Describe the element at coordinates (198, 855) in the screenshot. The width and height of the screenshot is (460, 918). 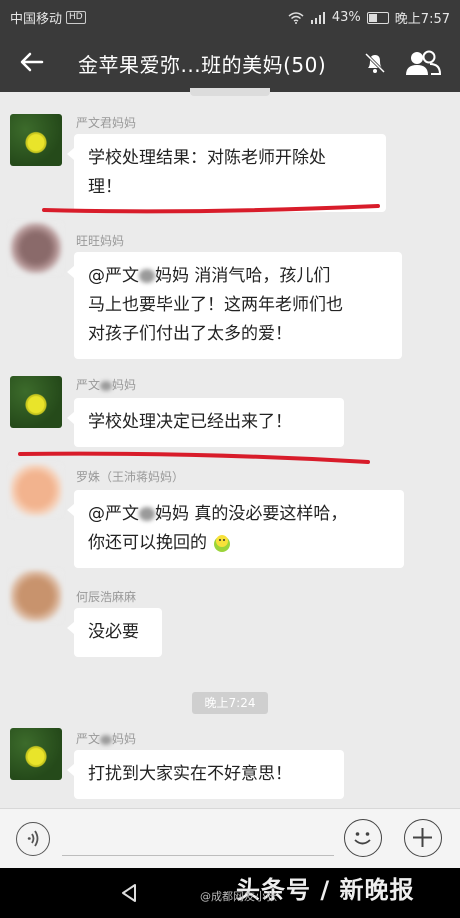
I see `message-input` at that location.